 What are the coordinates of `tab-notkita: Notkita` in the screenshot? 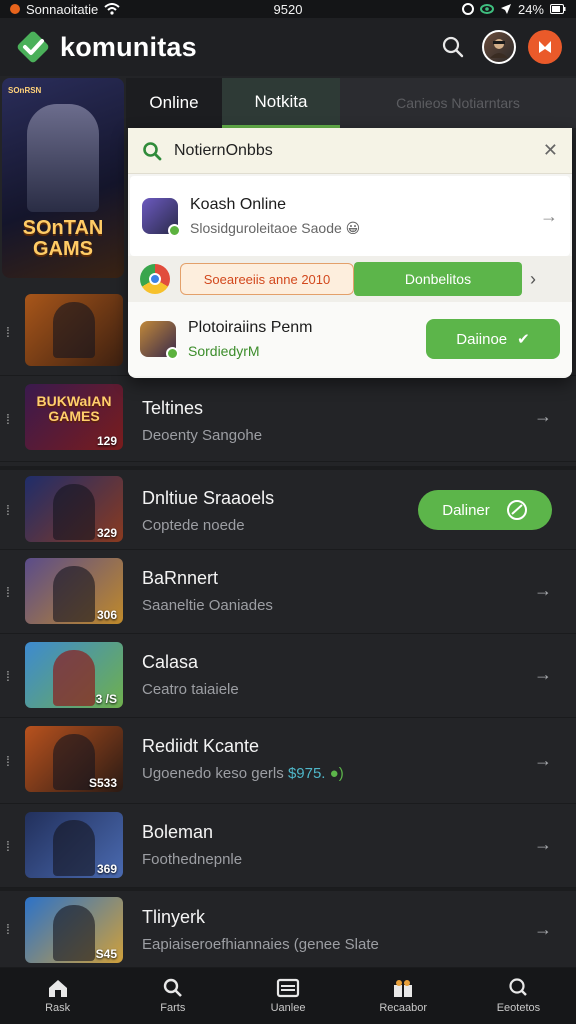 It's located at (281, 103).